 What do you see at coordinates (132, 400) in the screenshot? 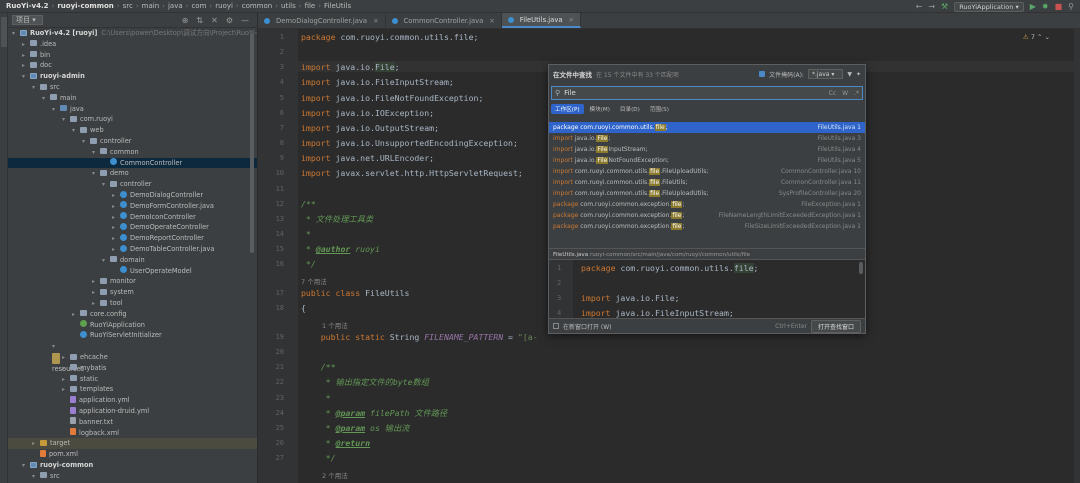
I see `tree-item: application.yml` at bounding box center [132, 400].